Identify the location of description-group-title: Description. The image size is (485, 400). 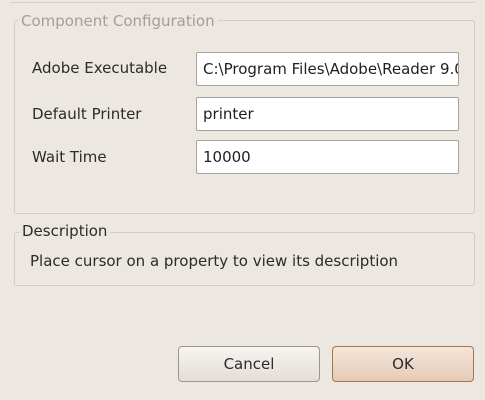
(65, 231).